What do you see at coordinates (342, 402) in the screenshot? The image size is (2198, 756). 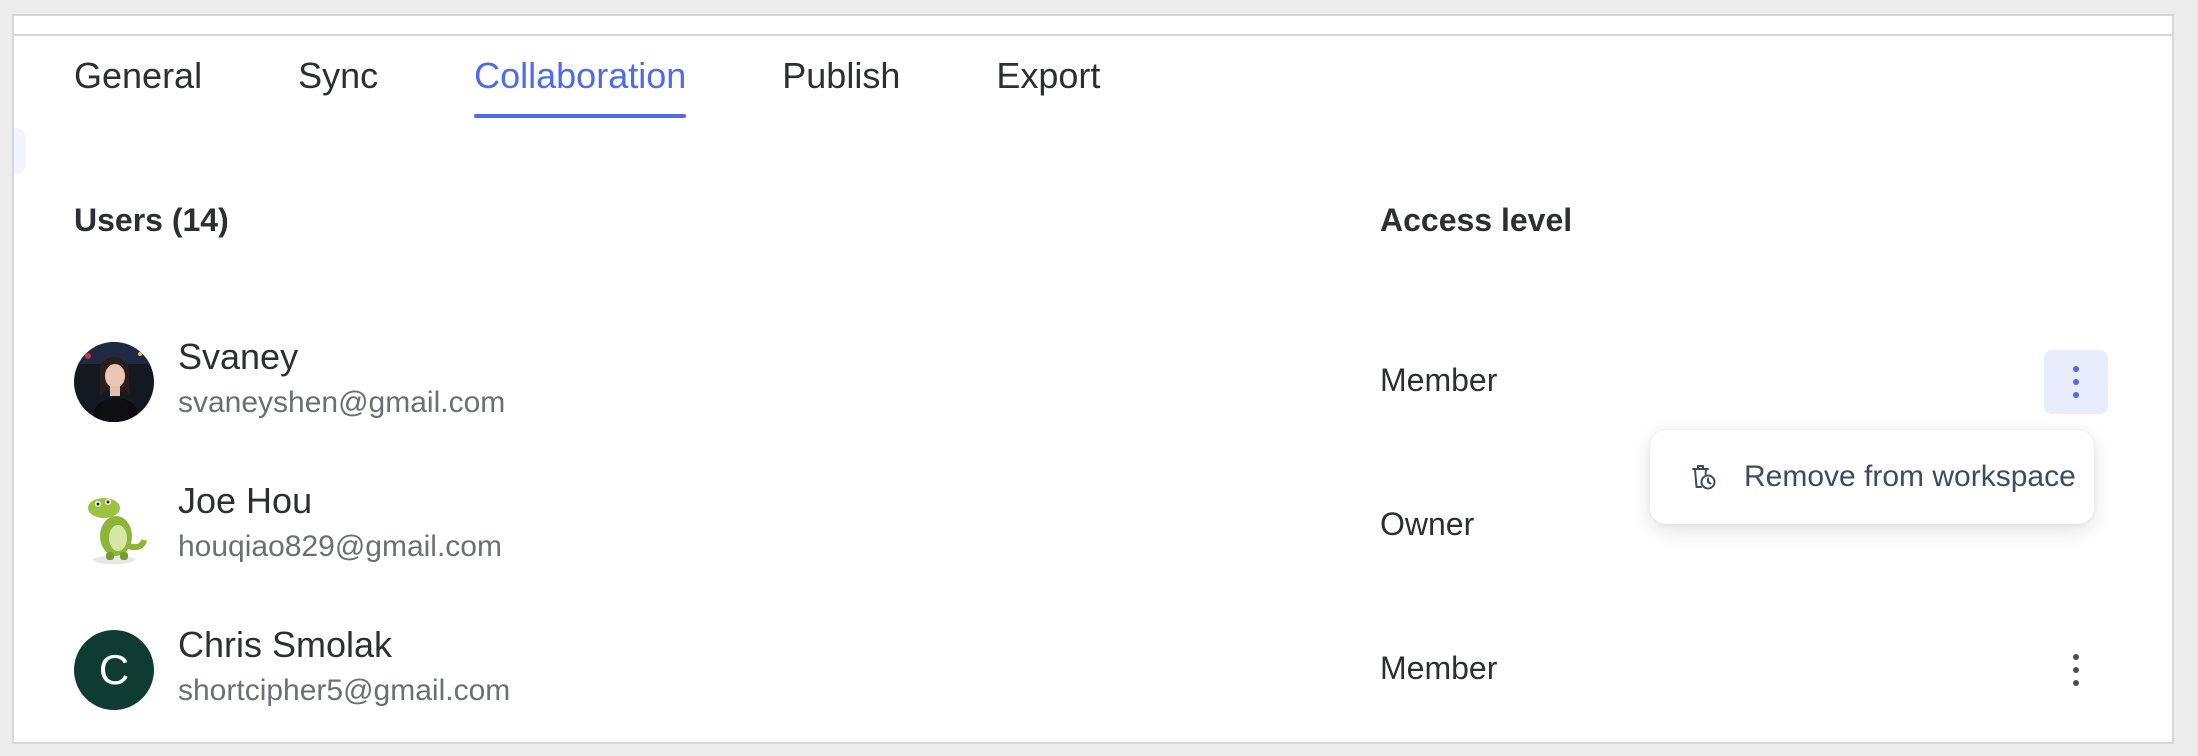 I see `user-email: svaneyshen@gmail.com` at bounding box center [342, 402].